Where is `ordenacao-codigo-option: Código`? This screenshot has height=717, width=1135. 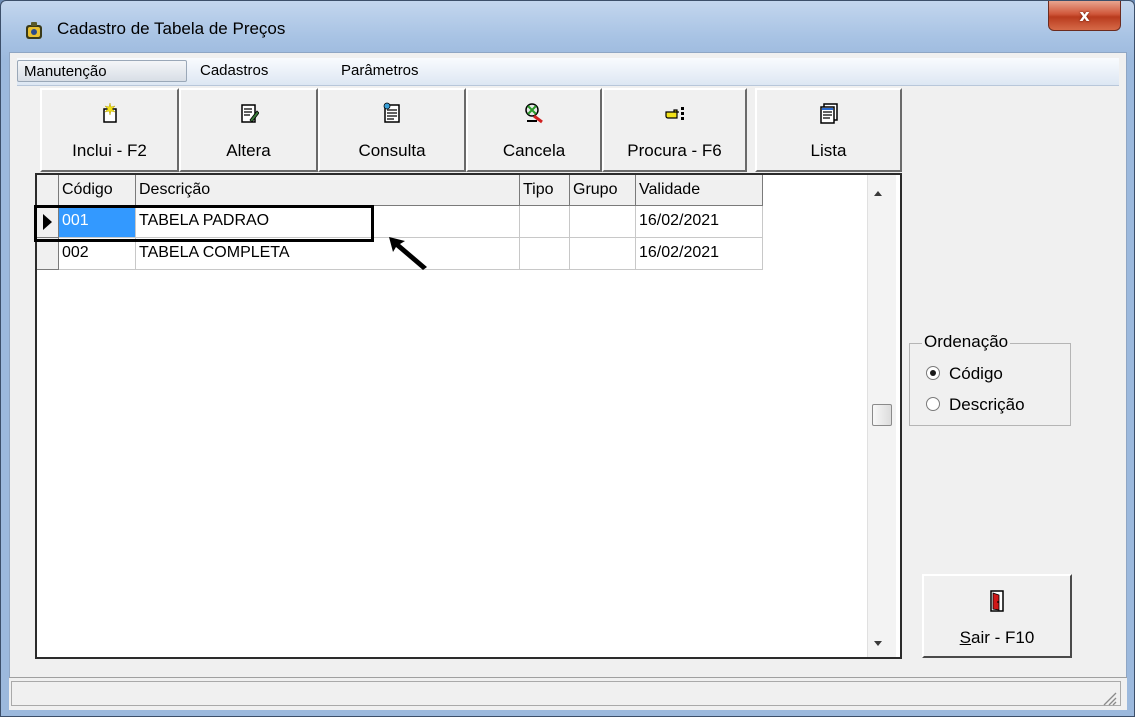
ordenacao-codigo-option: Código is located at coordinates (964, 375).